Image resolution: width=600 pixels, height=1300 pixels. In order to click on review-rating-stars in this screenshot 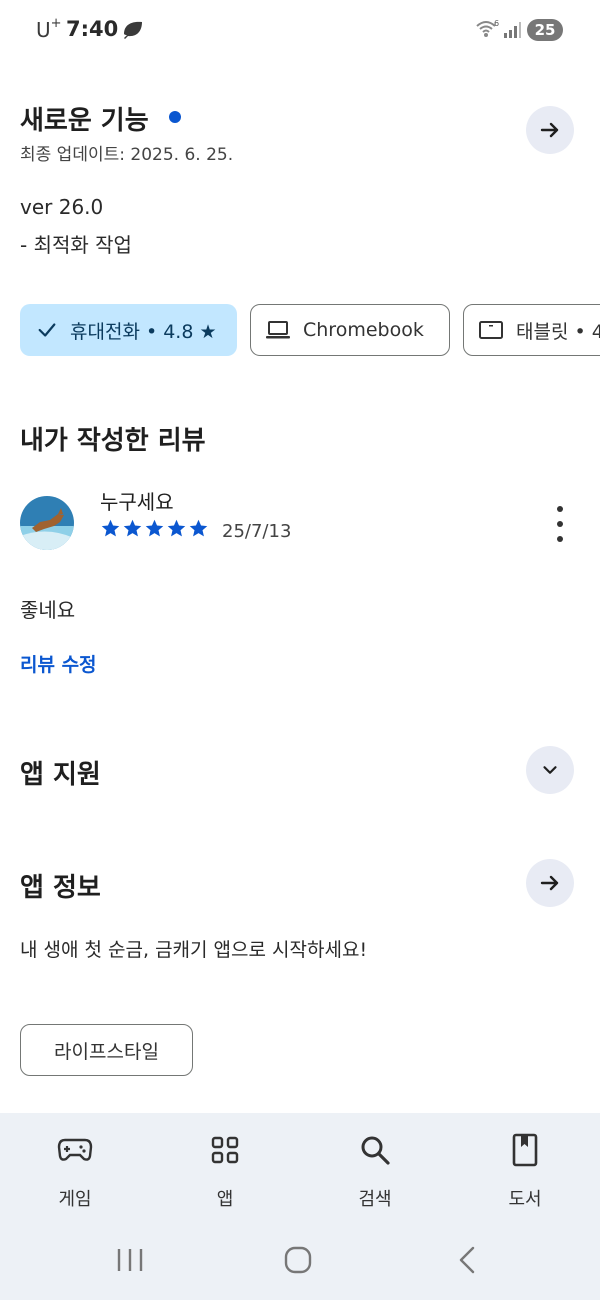, I will do `click(154, 528)`.